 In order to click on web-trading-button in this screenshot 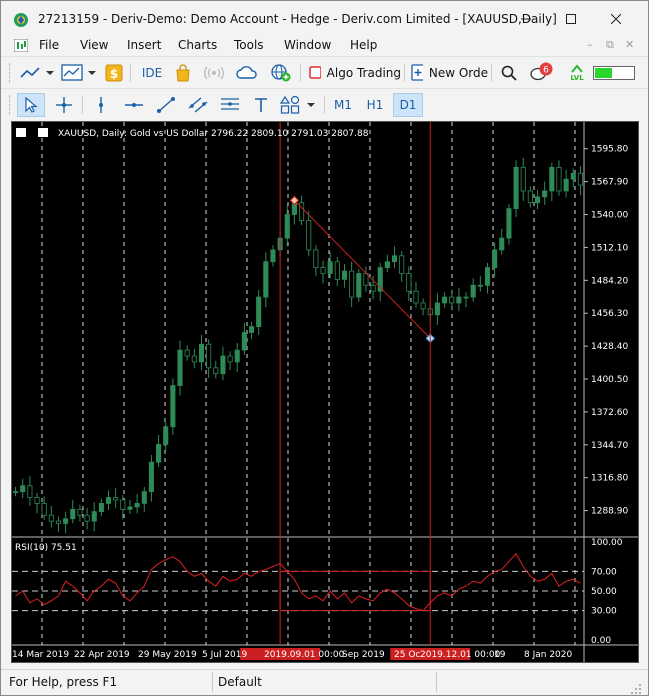, I will do `click(281, 73)`.